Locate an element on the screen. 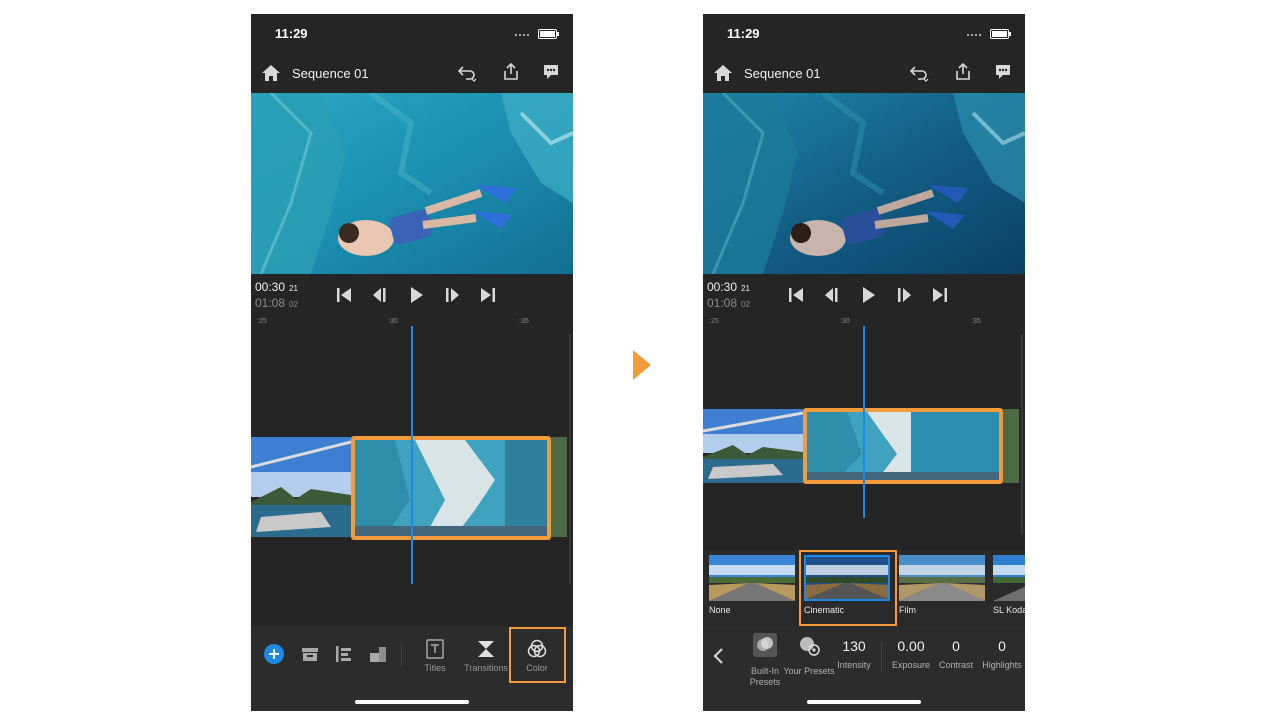 Image resolution: width=1280 pixels, height=720 pixels. intensity-control: 130 Intensity is located at coordinates (854, 654).